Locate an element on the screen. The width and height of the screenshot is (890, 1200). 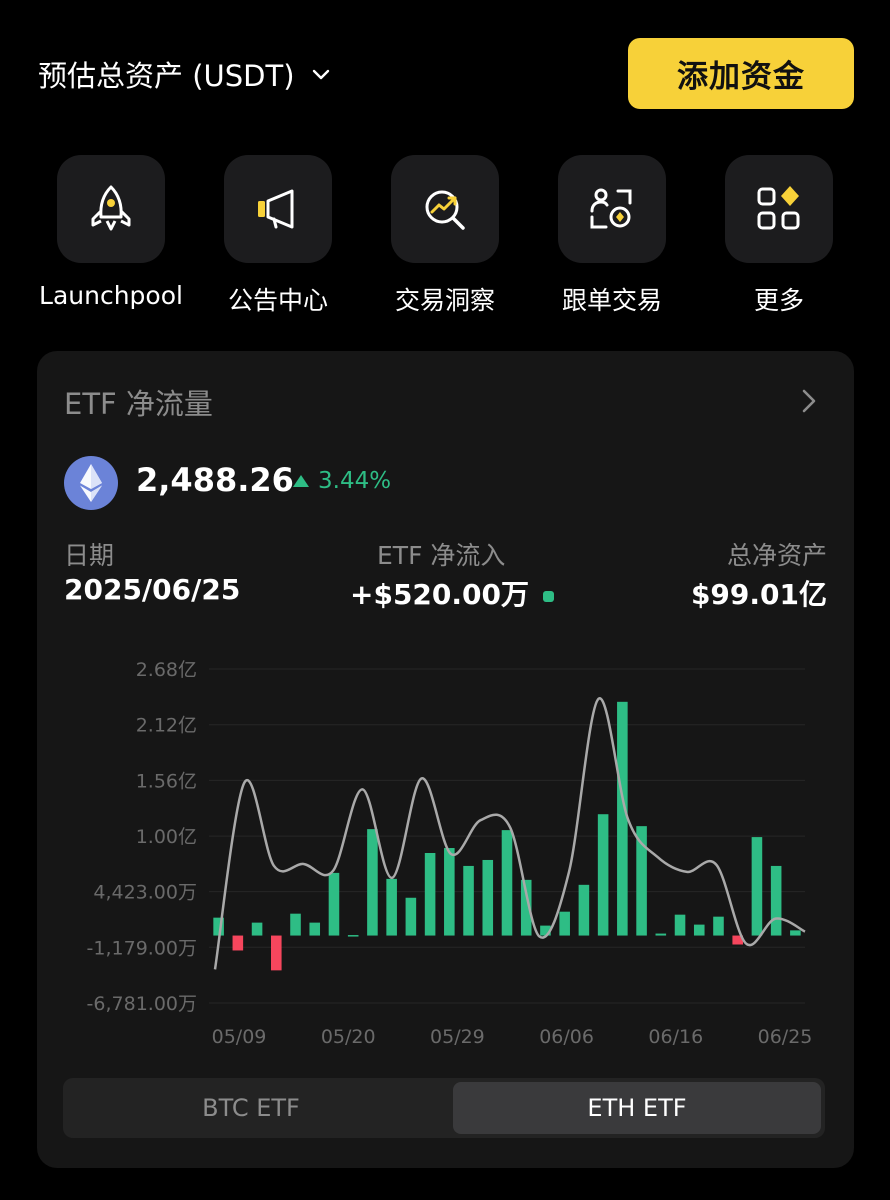
rocket-icon is located at coordinates (111, 208).